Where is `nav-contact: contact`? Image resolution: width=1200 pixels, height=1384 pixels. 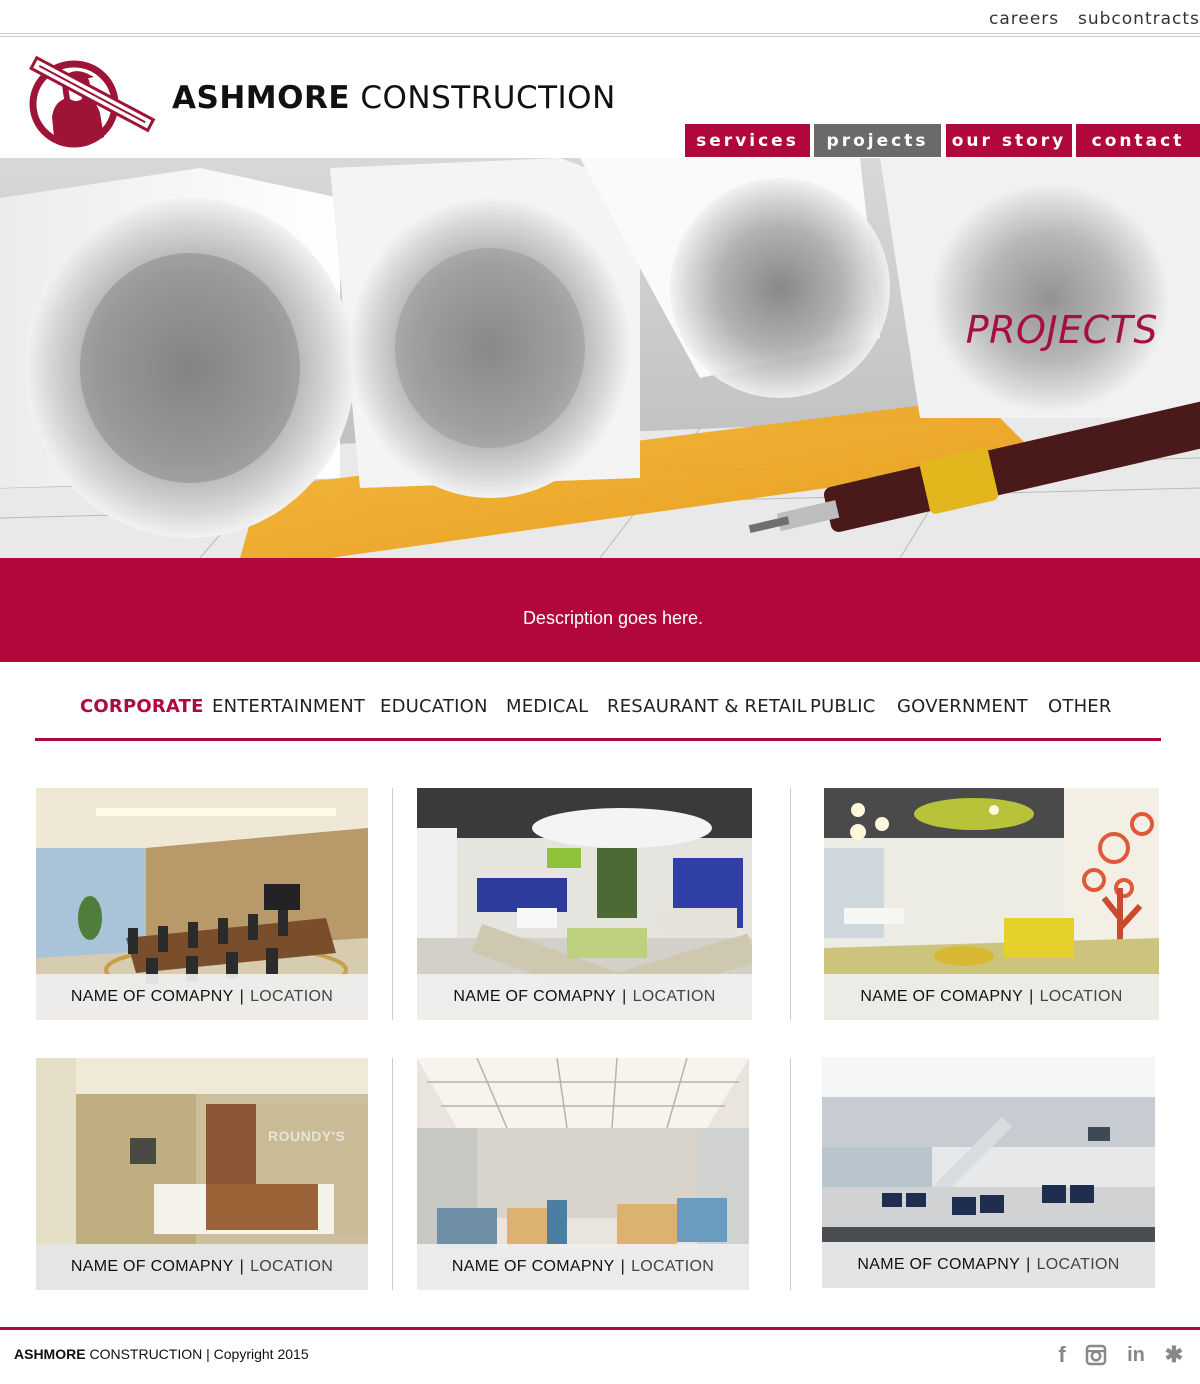
nav-contact: contact is located at coordinates (1138, 140).